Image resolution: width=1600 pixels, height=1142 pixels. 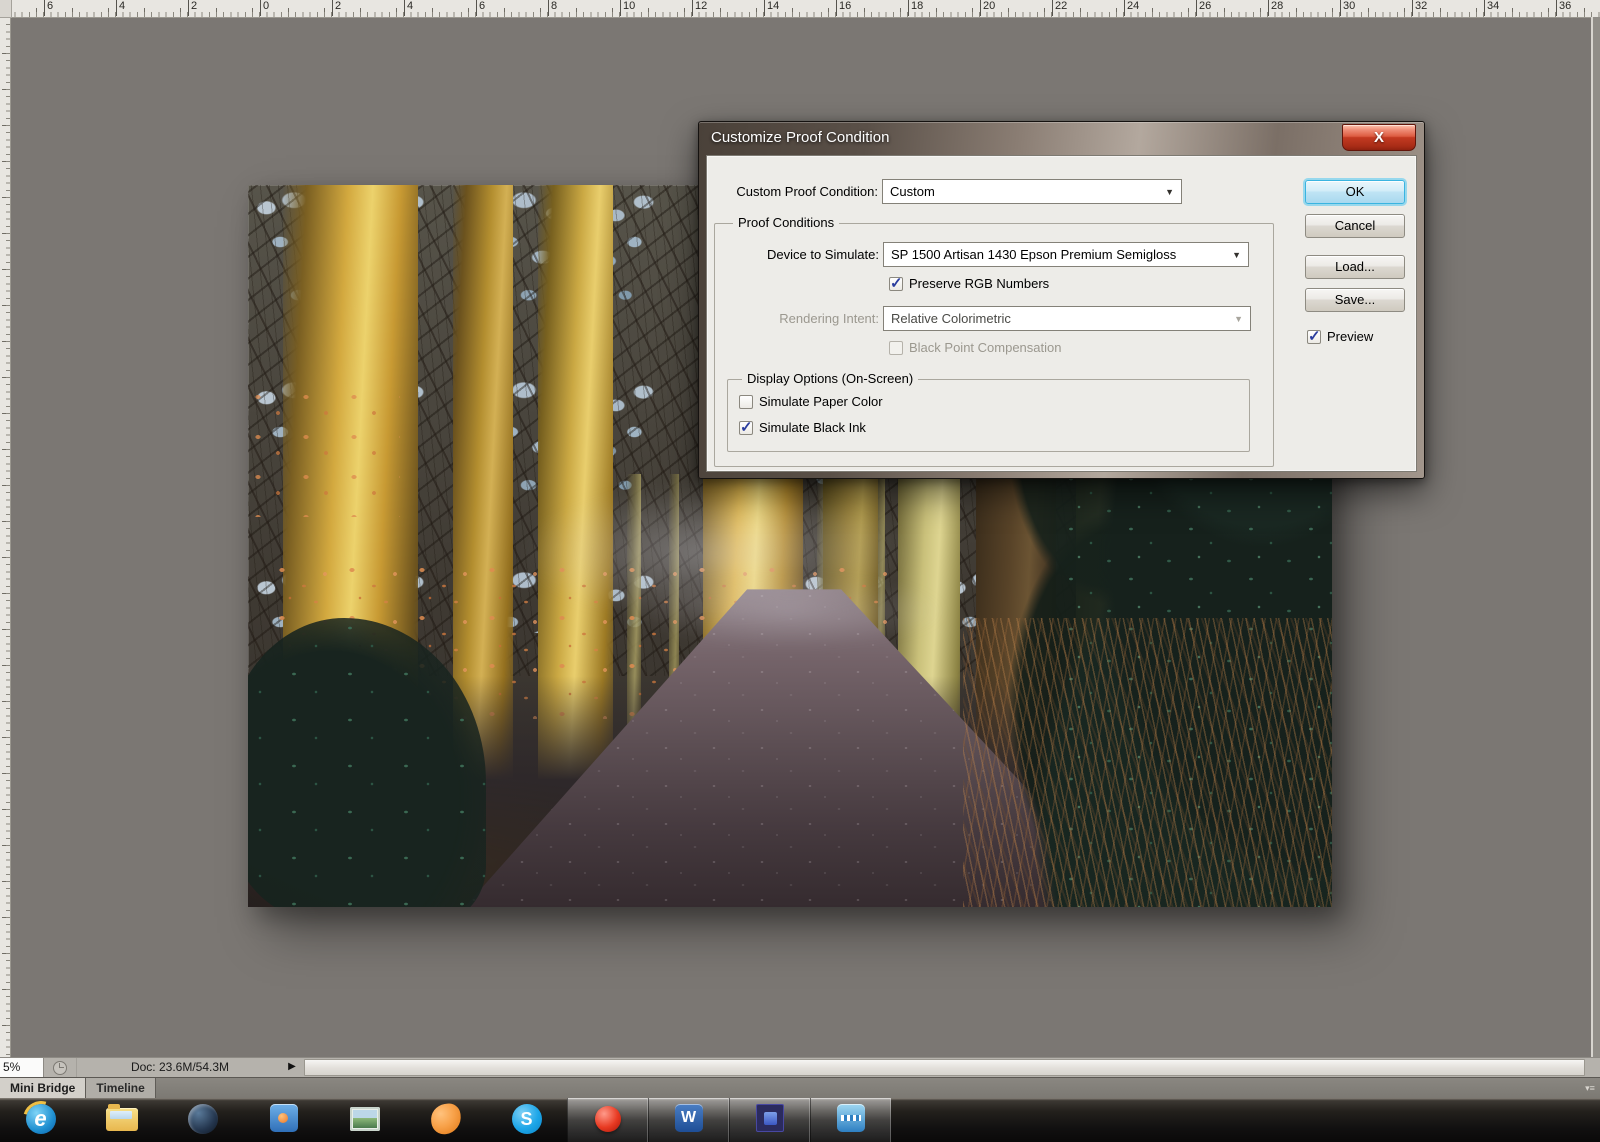 What do you see at coordinates (22, 1067) in the screenshot?
I see `zoom-level-field: 5%` at bounding box center [22, 1067].